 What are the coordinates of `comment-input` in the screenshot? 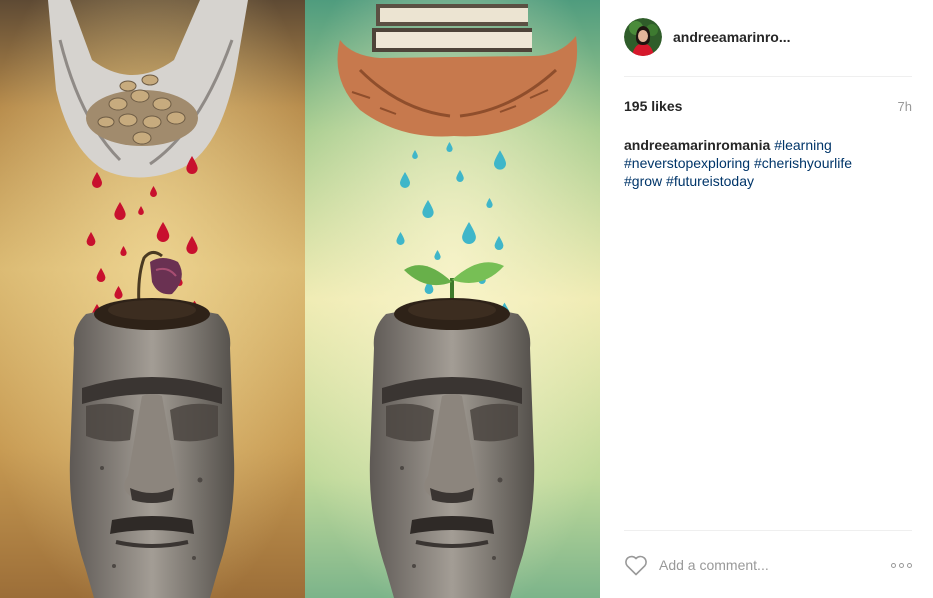 It's located at (769, 565).